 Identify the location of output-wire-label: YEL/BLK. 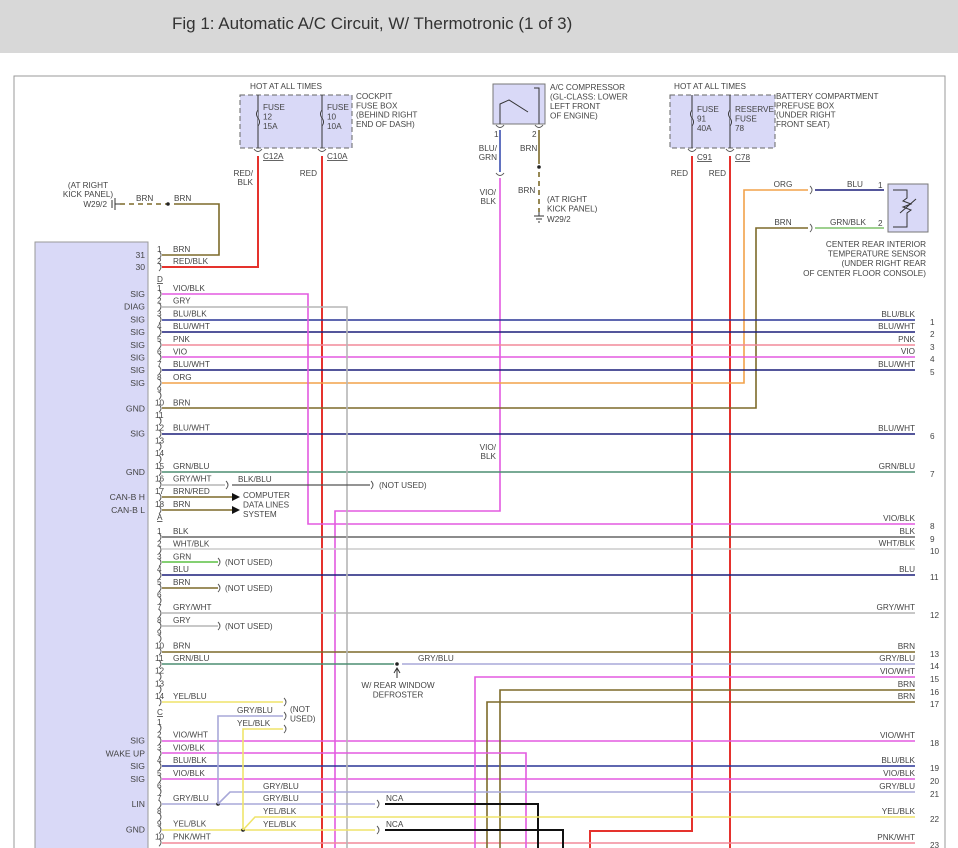
(899, 811).